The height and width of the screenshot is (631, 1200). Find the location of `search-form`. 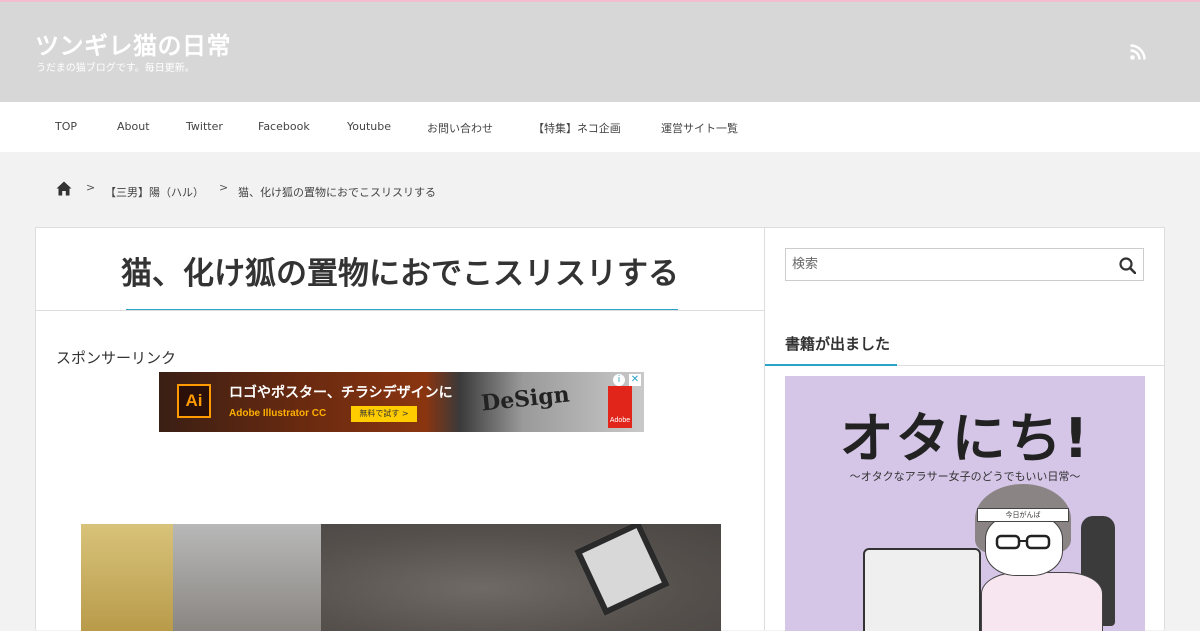

search-form is located at coordinates (964, 264).